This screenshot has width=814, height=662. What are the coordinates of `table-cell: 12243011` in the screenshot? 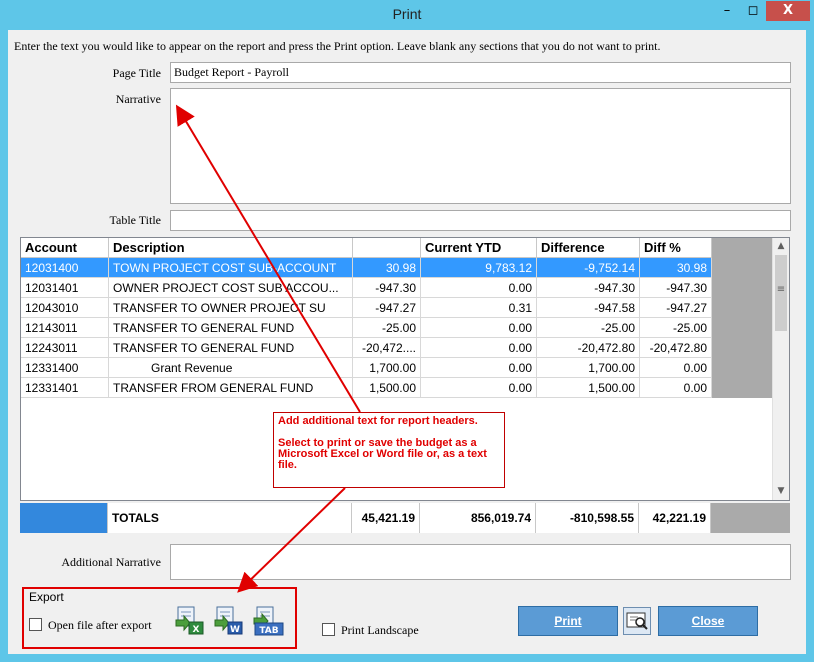 It's located at (65, 348).